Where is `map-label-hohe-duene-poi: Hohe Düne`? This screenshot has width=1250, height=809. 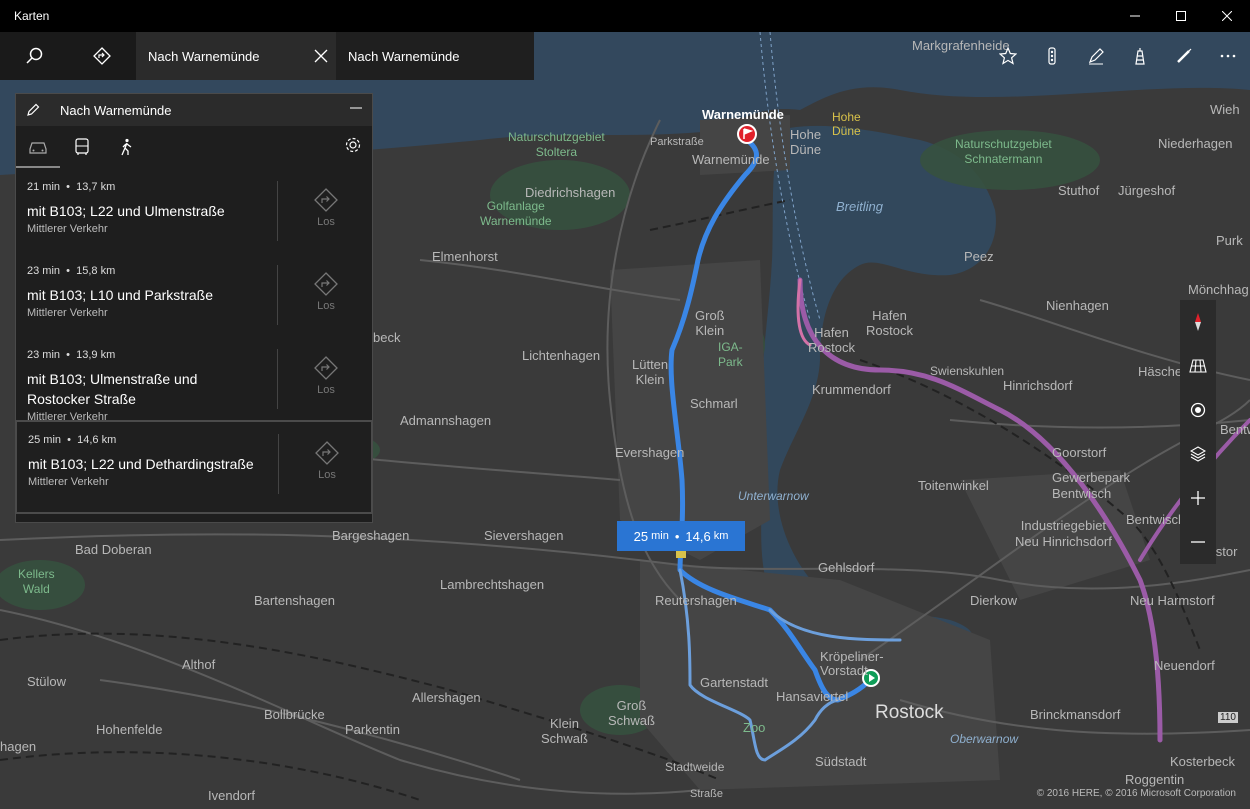 map-label-hohe-duene-poi: Hohe Düne is located at coordinates (846, 124).